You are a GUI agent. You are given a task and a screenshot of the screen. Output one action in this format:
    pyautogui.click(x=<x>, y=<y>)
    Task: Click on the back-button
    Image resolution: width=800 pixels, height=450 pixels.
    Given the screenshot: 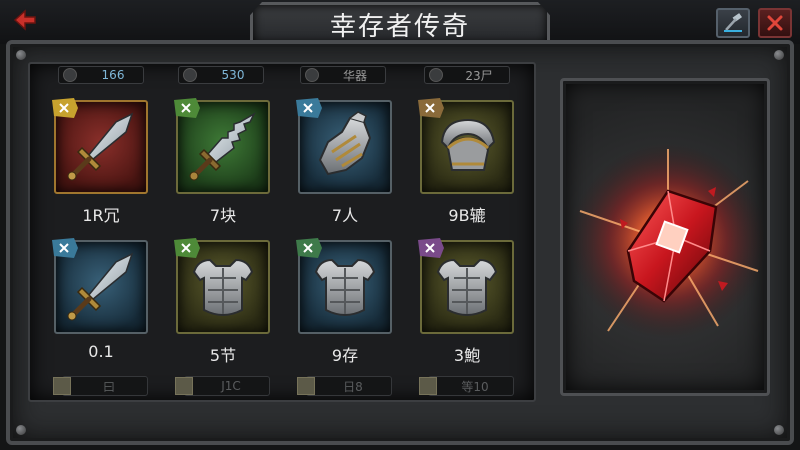 What is the action you would take?
    pyautogui.click(x=26, y=20)
    